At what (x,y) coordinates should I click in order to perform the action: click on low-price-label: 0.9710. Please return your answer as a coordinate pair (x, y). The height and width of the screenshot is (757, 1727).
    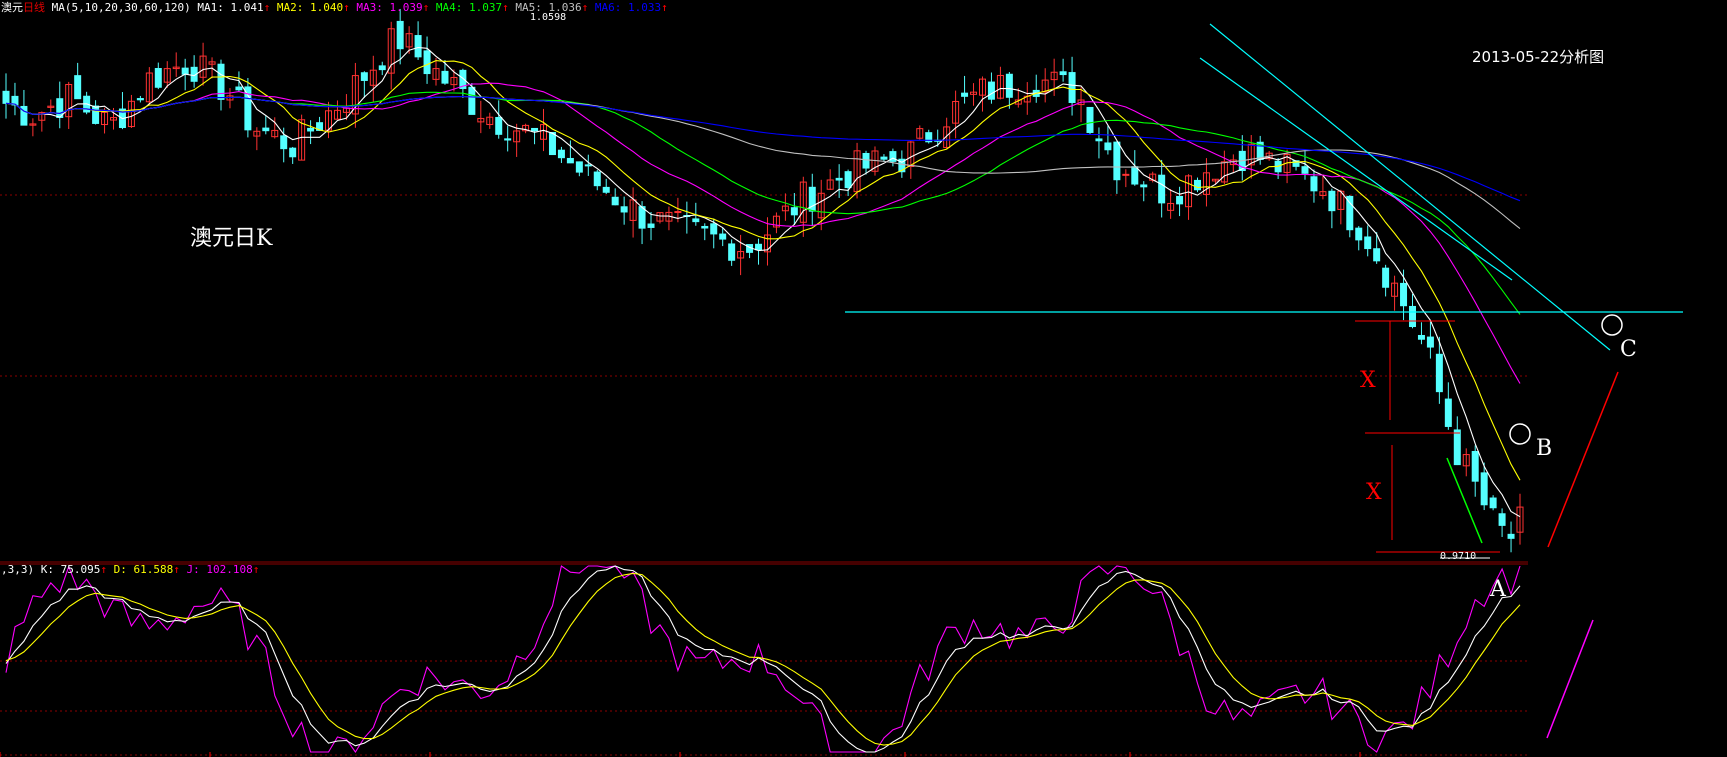
    Looking at the image, I should click on (1458, 556).